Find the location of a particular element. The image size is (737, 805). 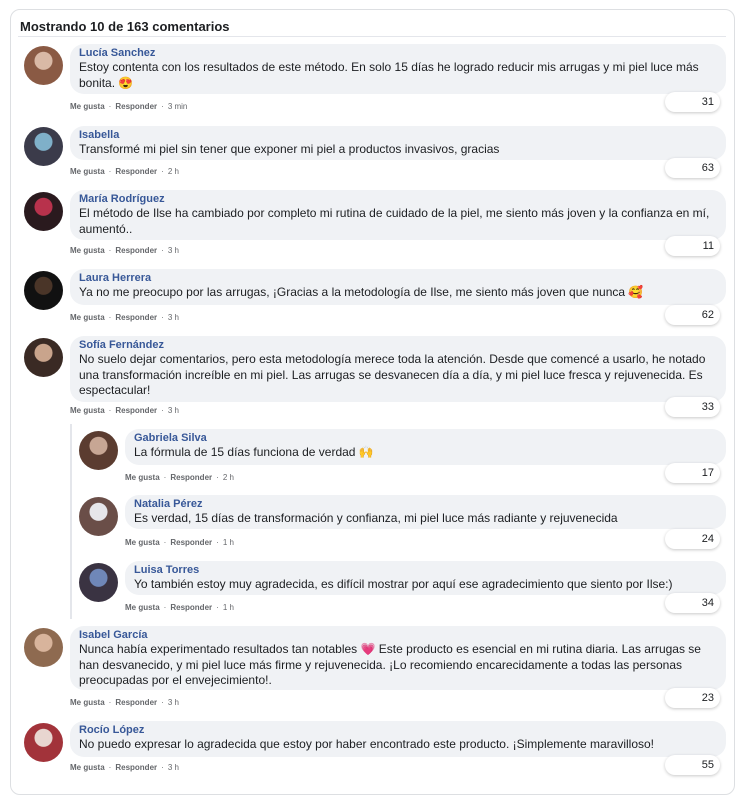

comment-actions: Me gusta · Responder · 1 h is located at coordinates (179, 542).